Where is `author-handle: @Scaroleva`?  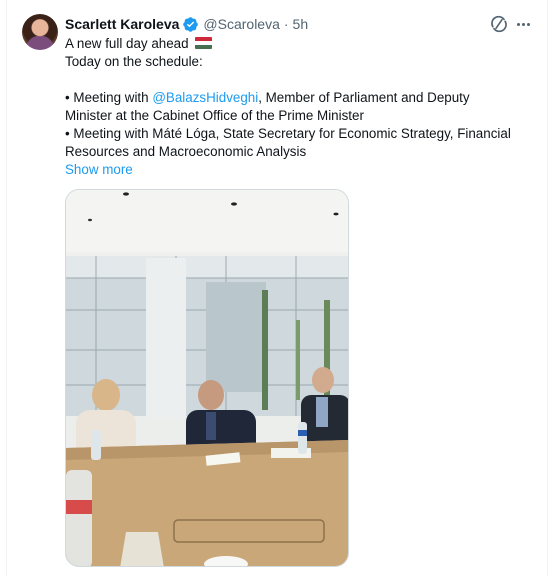 author-handle: @Scaroleva is located at coordinates (241, 24).